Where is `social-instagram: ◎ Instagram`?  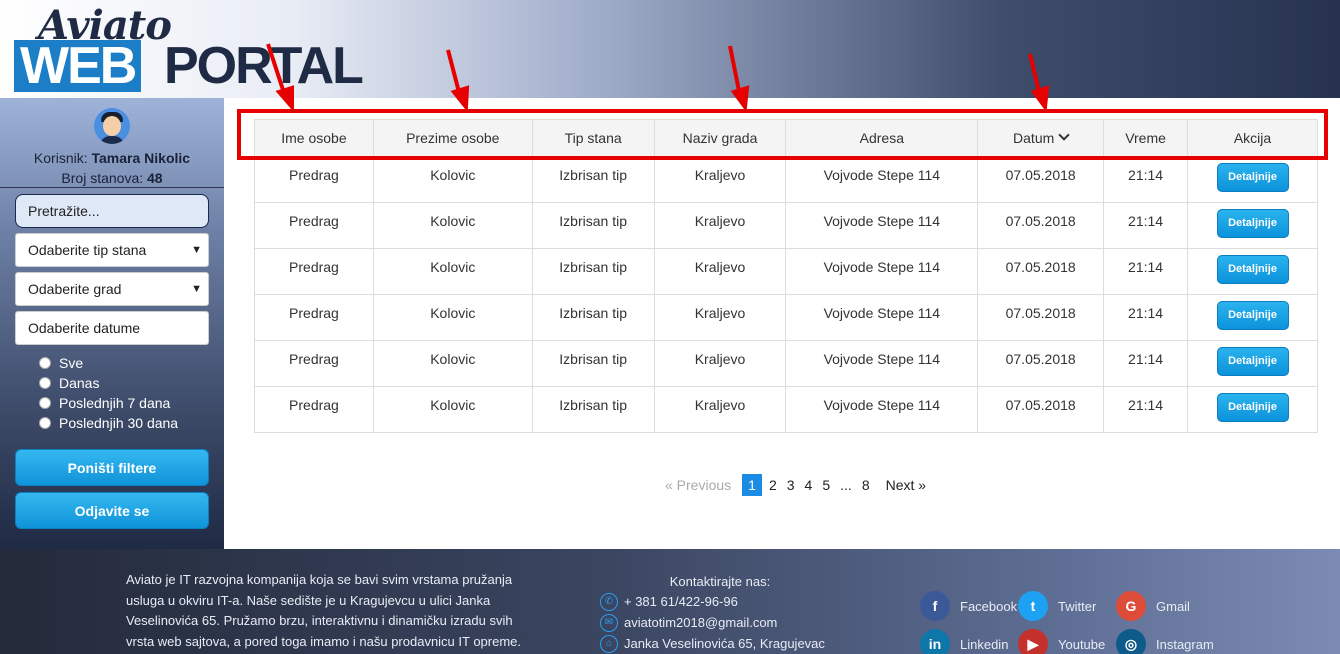 social-instagram: ◎ Instagram is located at coordinates (1165, 641).